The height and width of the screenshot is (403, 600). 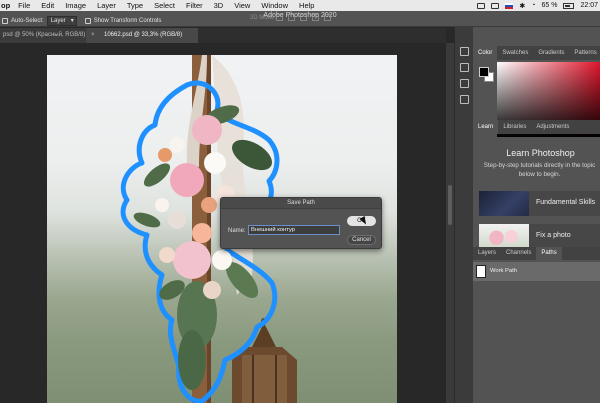 I want to click on menu-layer: Layer, so click(x=106, y=5).